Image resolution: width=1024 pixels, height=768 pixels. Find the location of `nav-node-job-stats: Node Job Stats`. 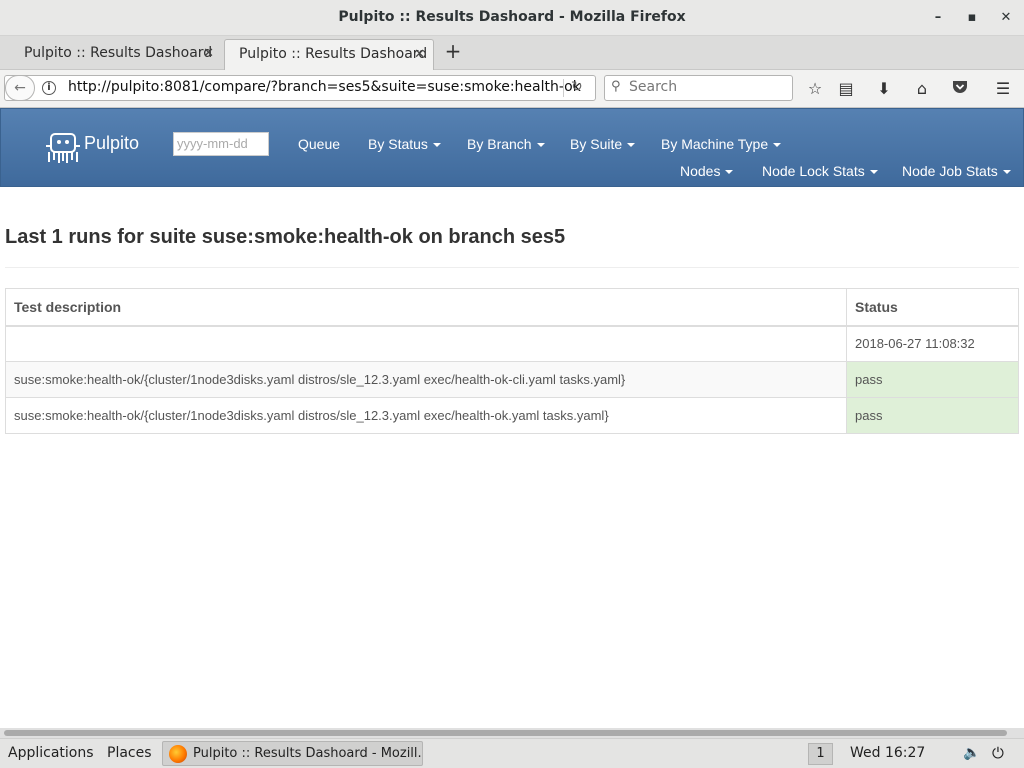

nav-node-job-stats: Node Job Stats is located at coordinates (956, 171).